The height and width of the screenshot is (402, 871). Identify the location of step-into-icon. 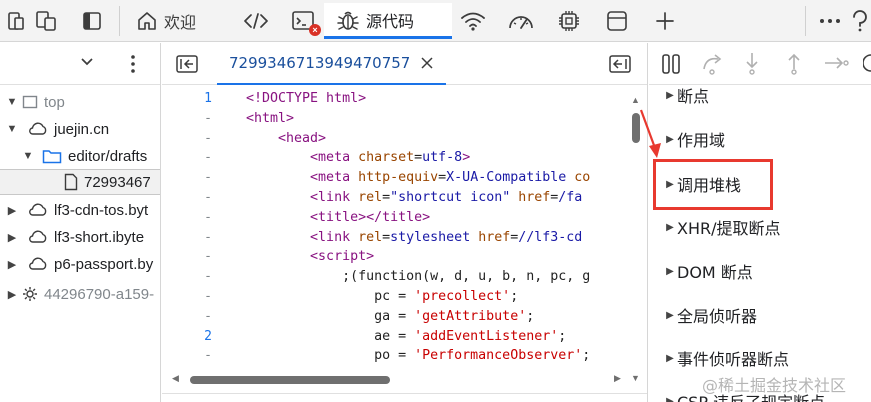
(752, 63).